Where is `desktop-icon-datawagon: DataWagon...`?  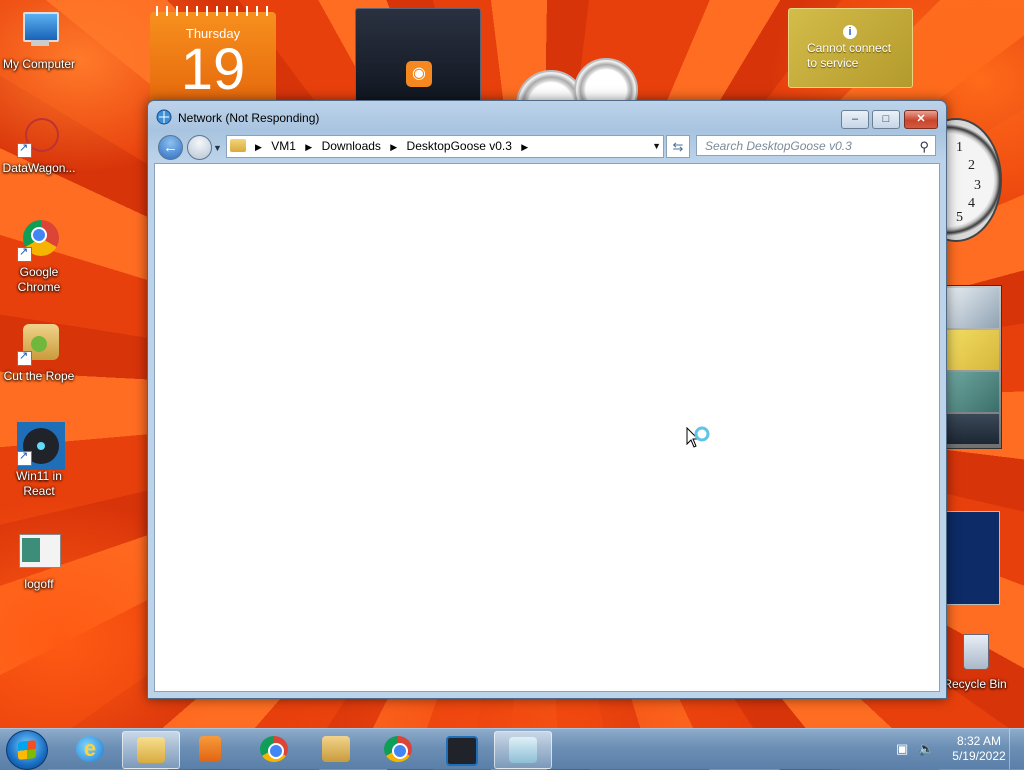 desktop-icon-datawagon: DataWagon... is located at coordinates (39, 144).